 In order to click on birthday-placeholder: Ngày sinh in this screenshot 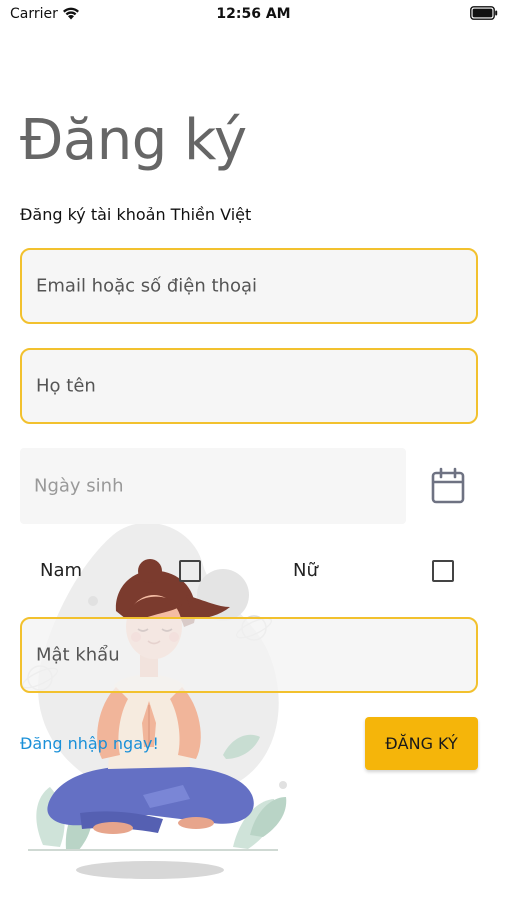, I will do `click(79, 486)`.